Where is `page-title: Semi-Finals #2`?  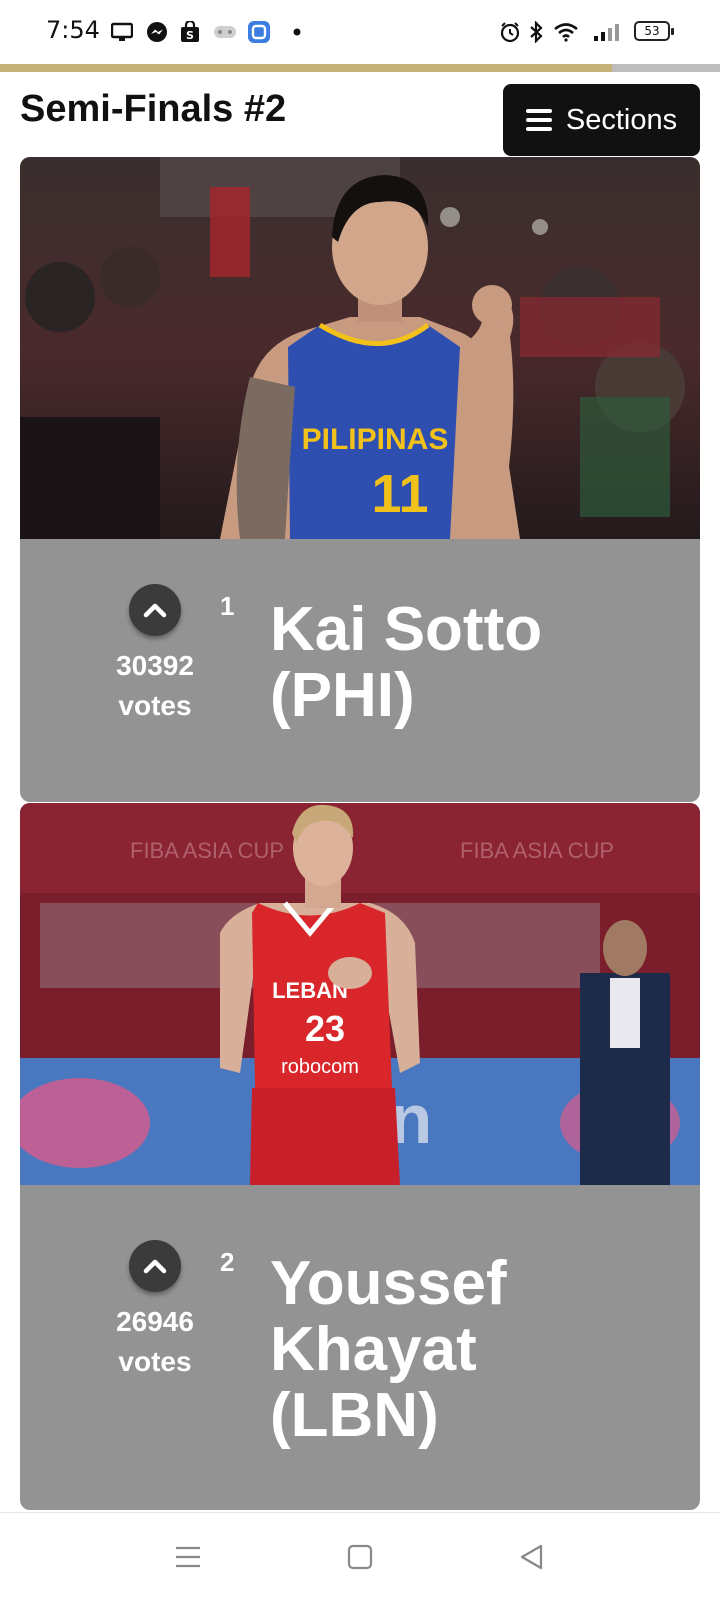 page-title: Semi-Finals #2 is located at coordinates (153, 109).